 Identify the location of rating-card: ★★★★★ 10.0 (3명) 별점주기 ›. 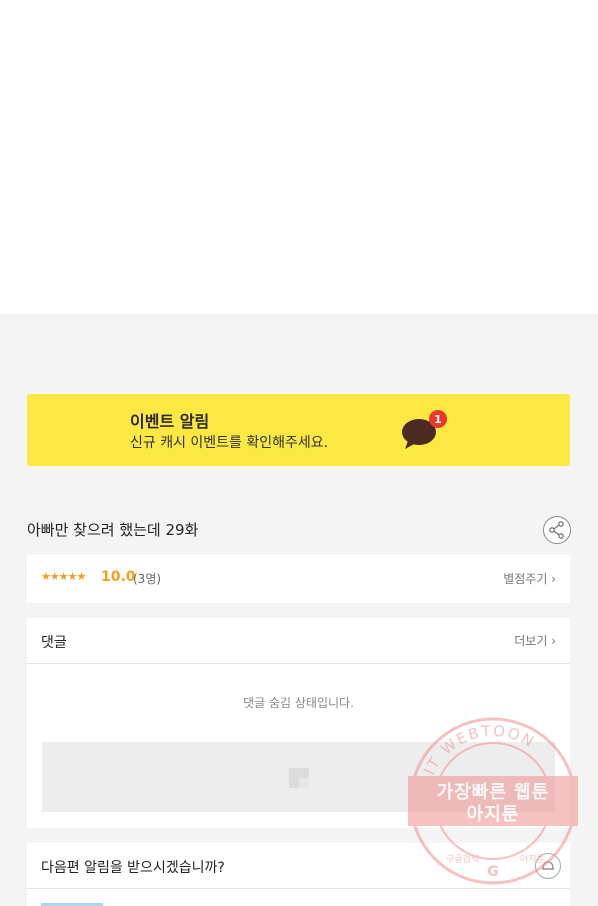
(298, 579).